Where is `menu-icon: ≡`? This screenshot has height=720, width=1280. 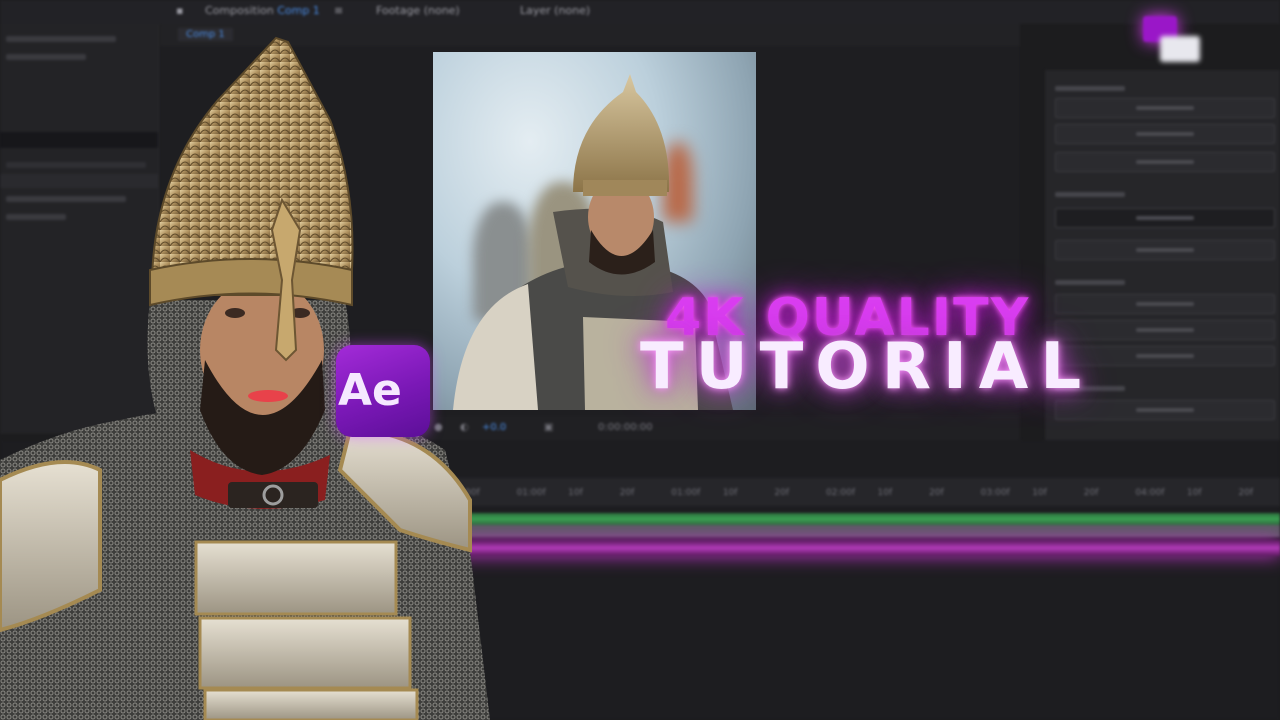 menu-icon: ≡ is located at coordinates (338, 10).